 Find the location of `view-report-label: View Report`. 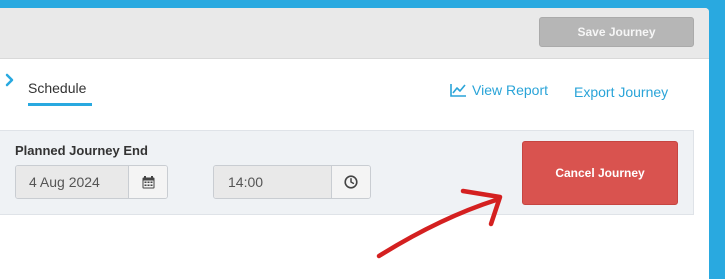

view-report-label: View Report is located at coordinates (510, 90).